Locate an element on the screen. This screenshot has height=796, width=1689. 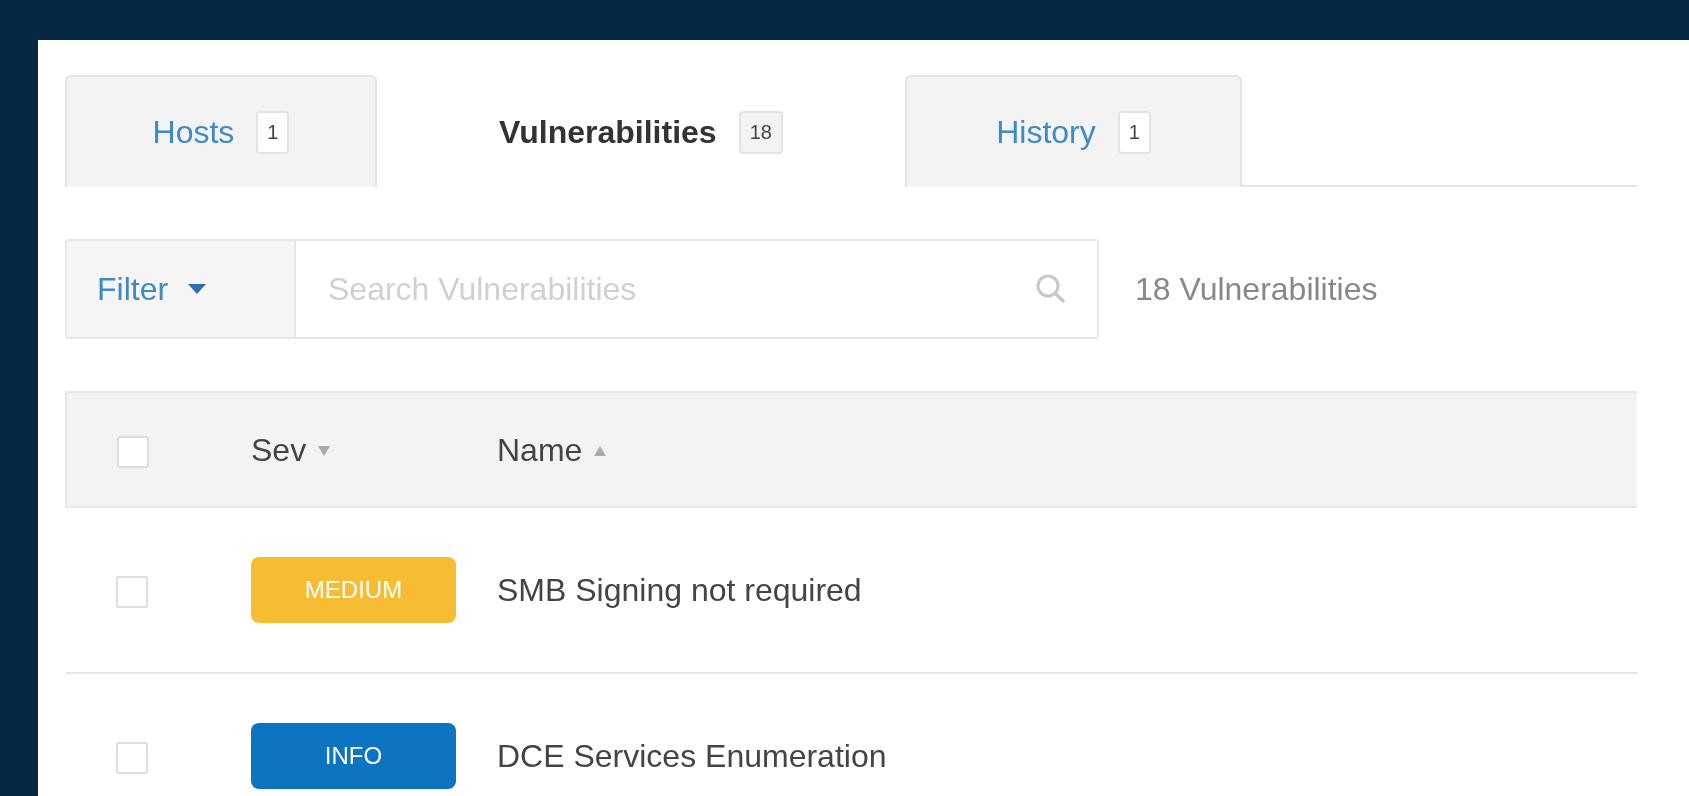
vulnerability-name: SMB Signing not required is located at coordinates (679, 589).